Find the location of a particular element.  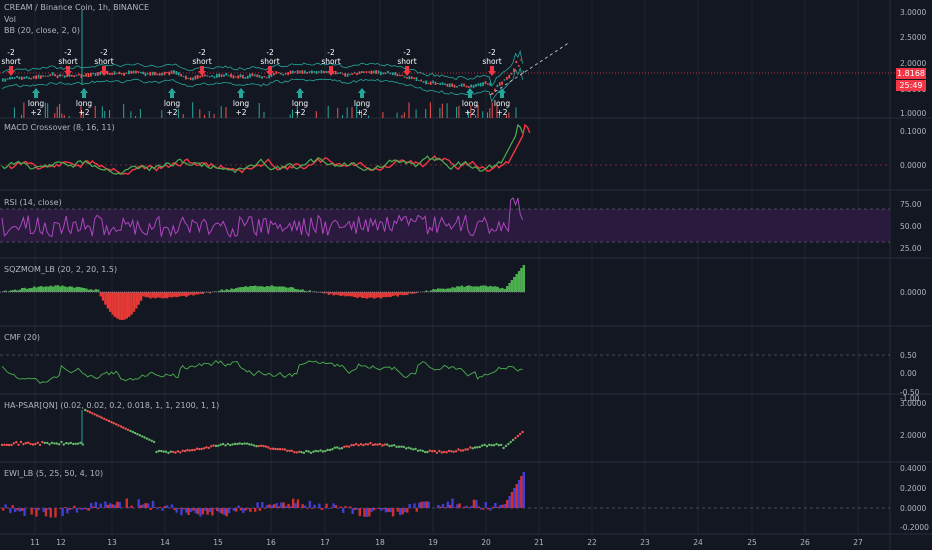

price-badge: 1.8168 is located at coordinates (911, 73).